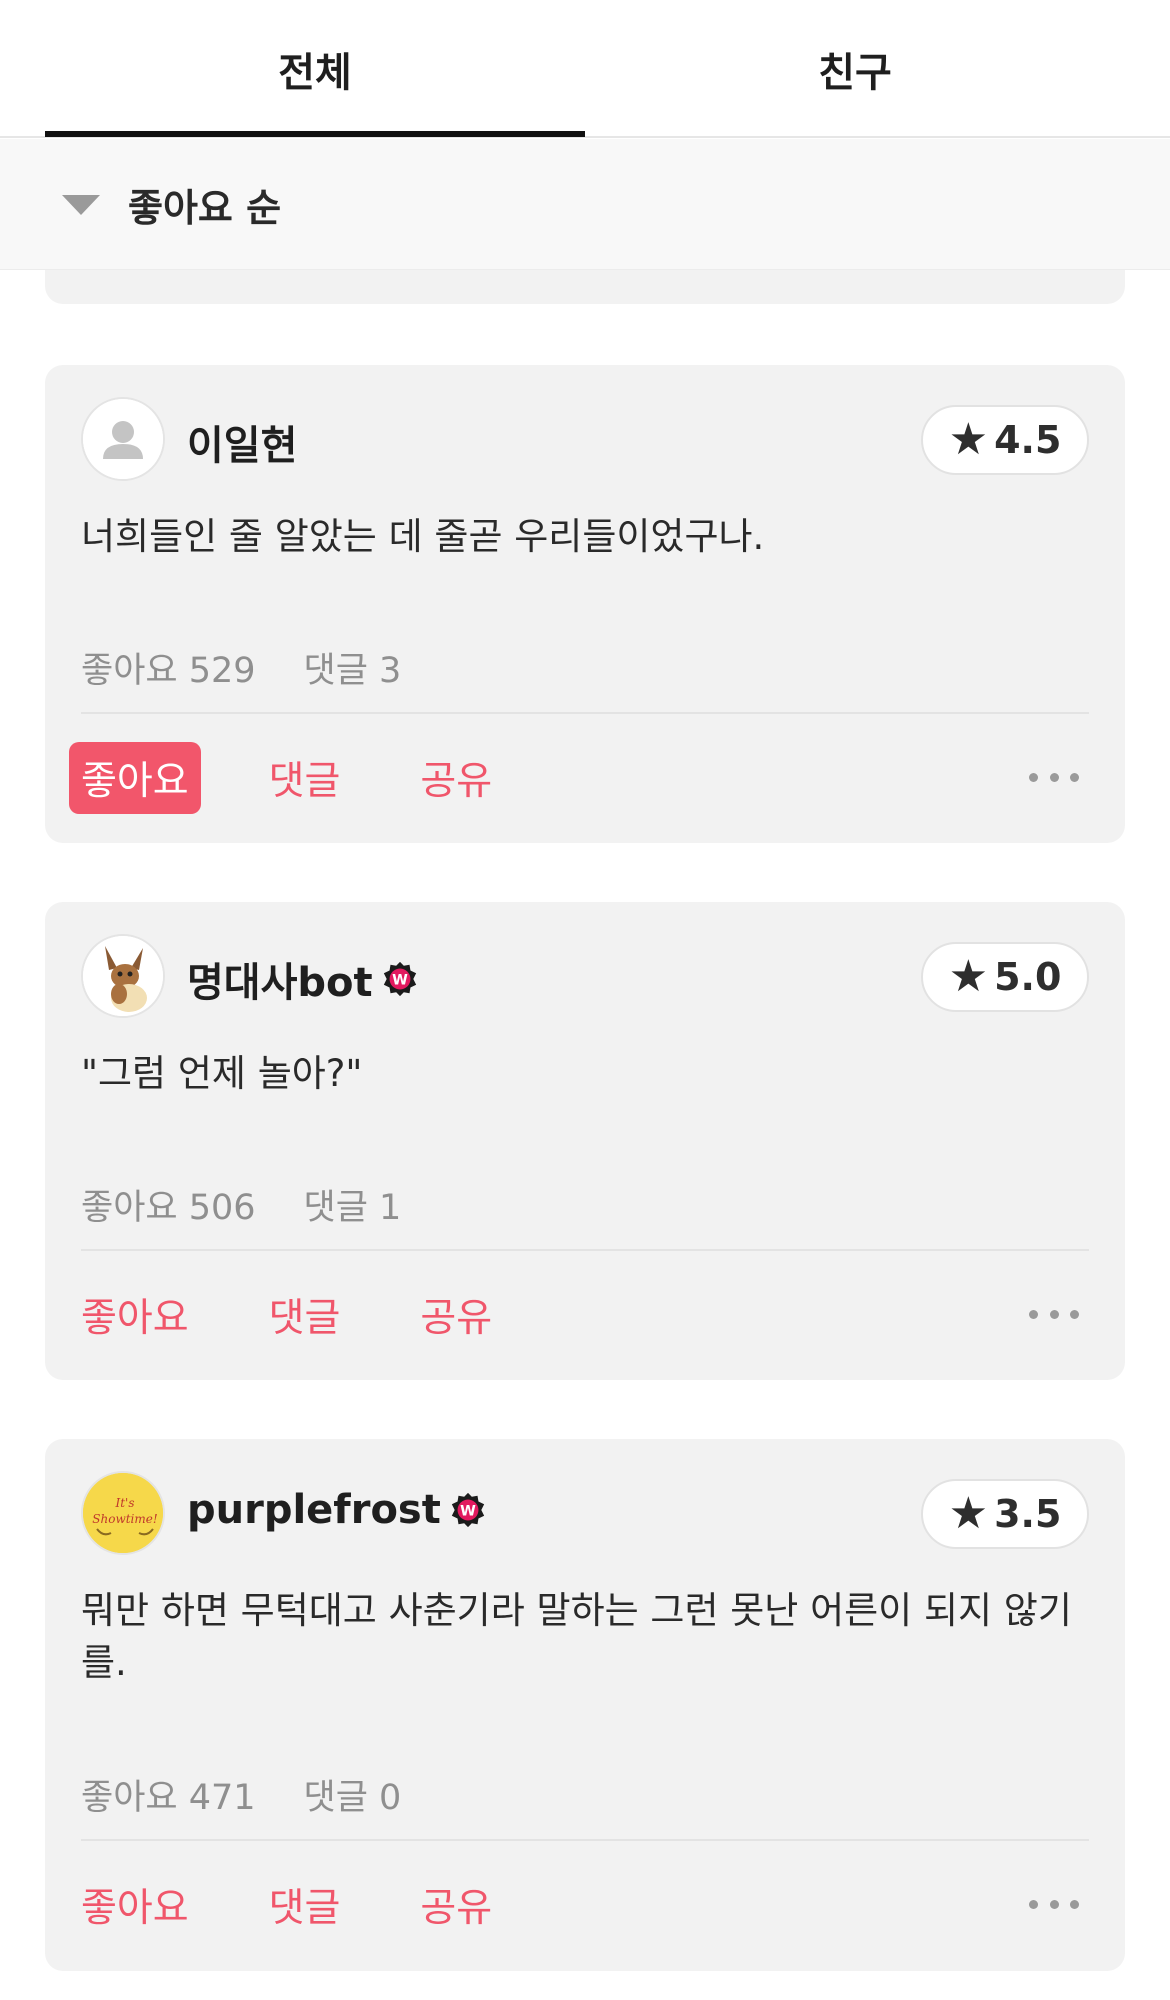  What do you see at coordinates (125, 1519) in the screenshot?
I see `svg-text: Showtime!` at bounding box center [125, 1519].